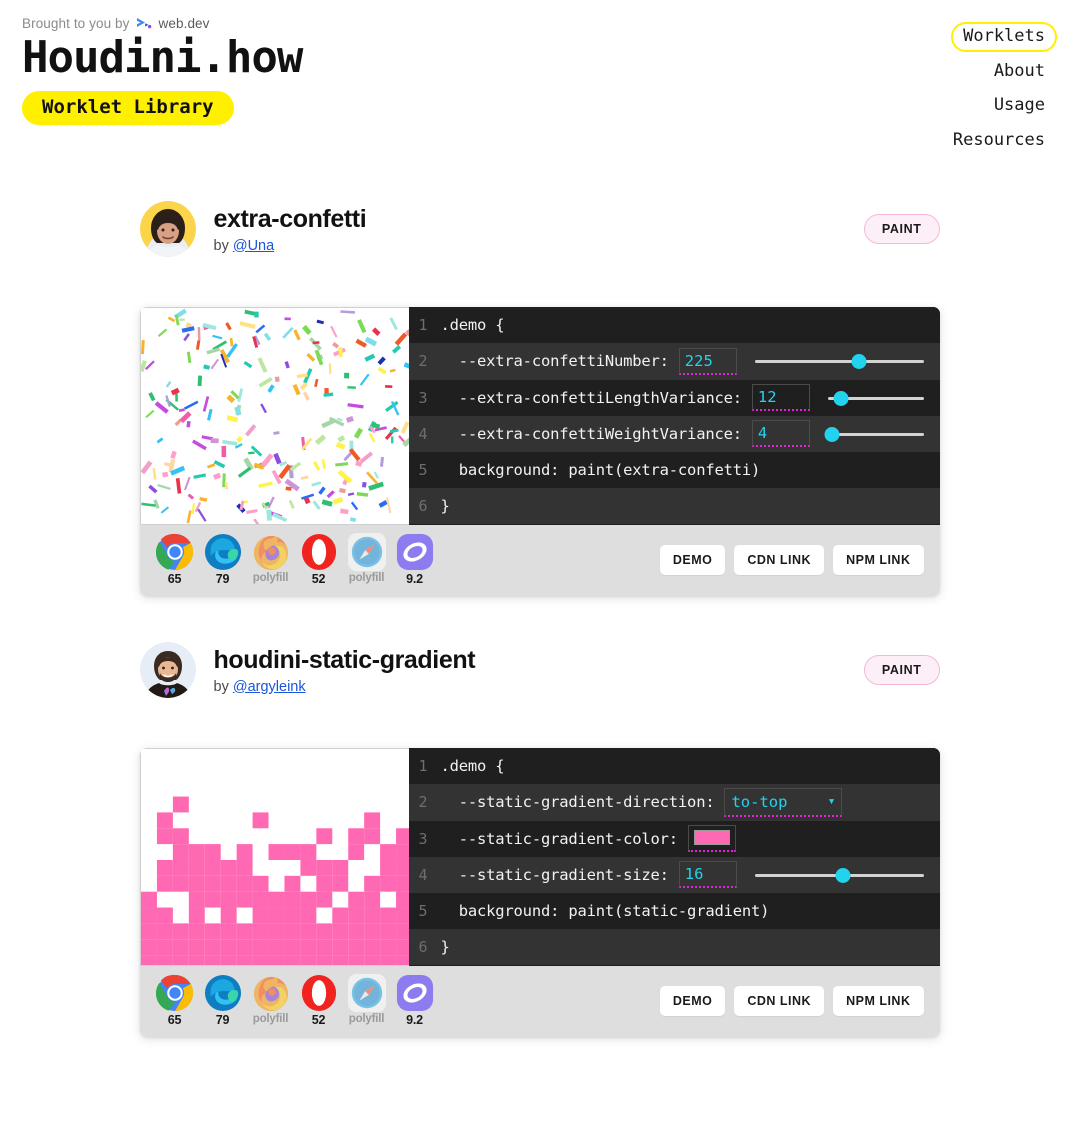 This screenshot has width=1079, height=1124. I want to click on browser-support-opera: 52, so click(319, 559).